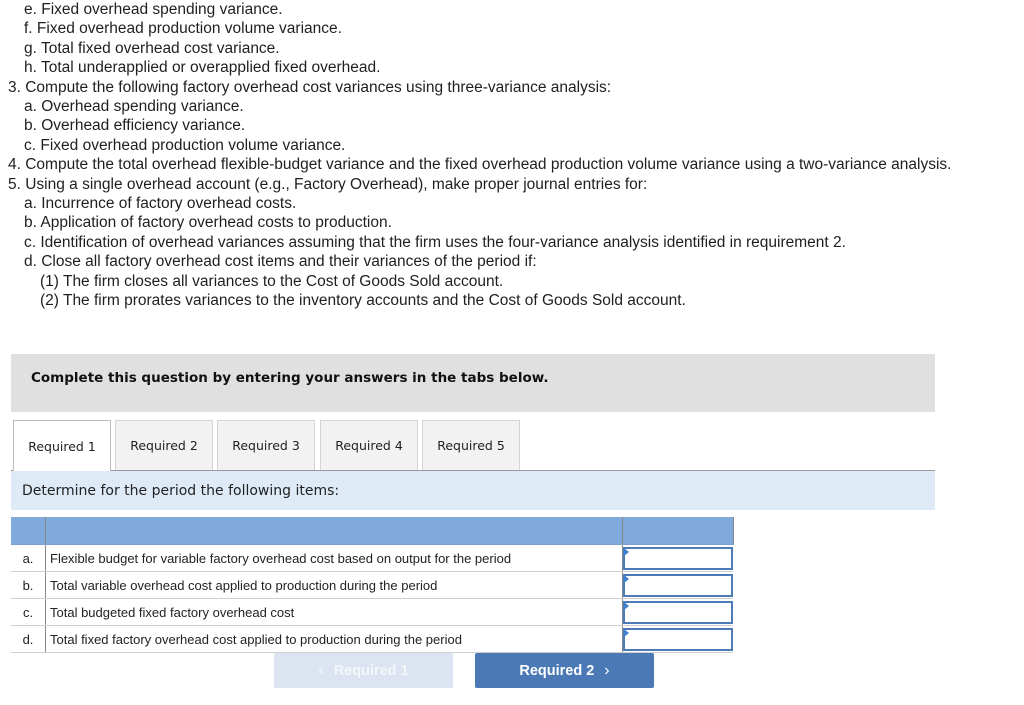 The width and height of the screenshot is (1024, 705). Describe the element at coordinates (28, 585) in the screenshot. I see `row-letter: b.` at that location.